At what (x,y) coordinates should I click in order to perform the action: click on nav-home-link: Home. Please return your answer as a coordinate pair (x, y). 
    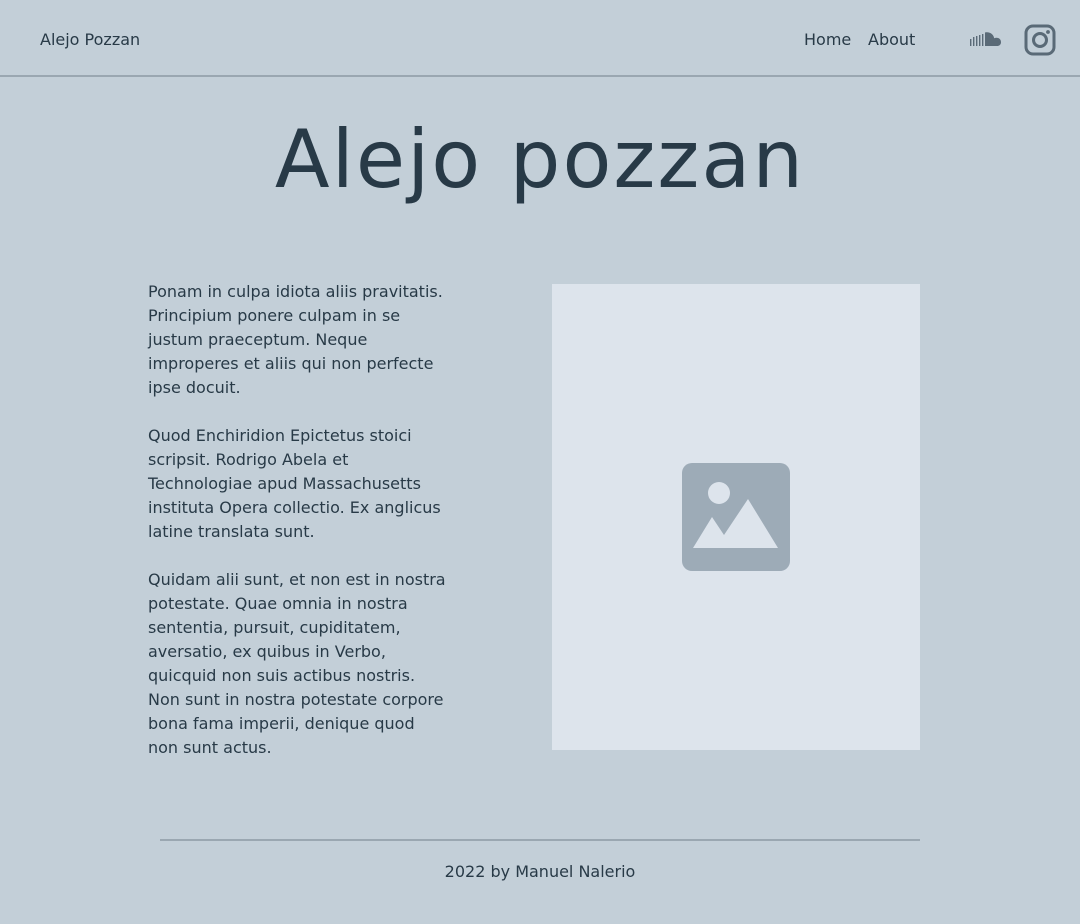
    Looking at the image, I should click on (827, 40).